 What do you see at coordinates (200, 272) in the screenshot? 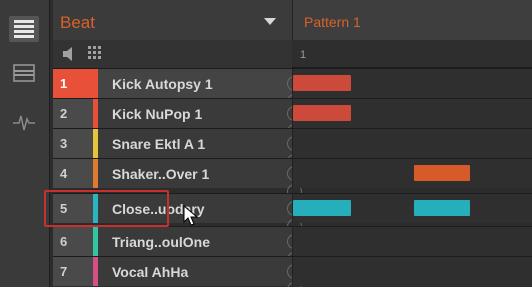
I see `sound-name-cell: Vocal AhHa` at bounding box center [200, 272].